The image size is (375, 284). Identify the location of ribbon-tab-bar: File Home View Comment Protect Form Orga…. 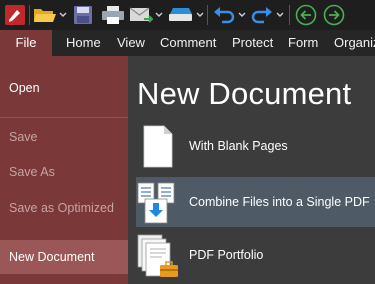
(187, 43).